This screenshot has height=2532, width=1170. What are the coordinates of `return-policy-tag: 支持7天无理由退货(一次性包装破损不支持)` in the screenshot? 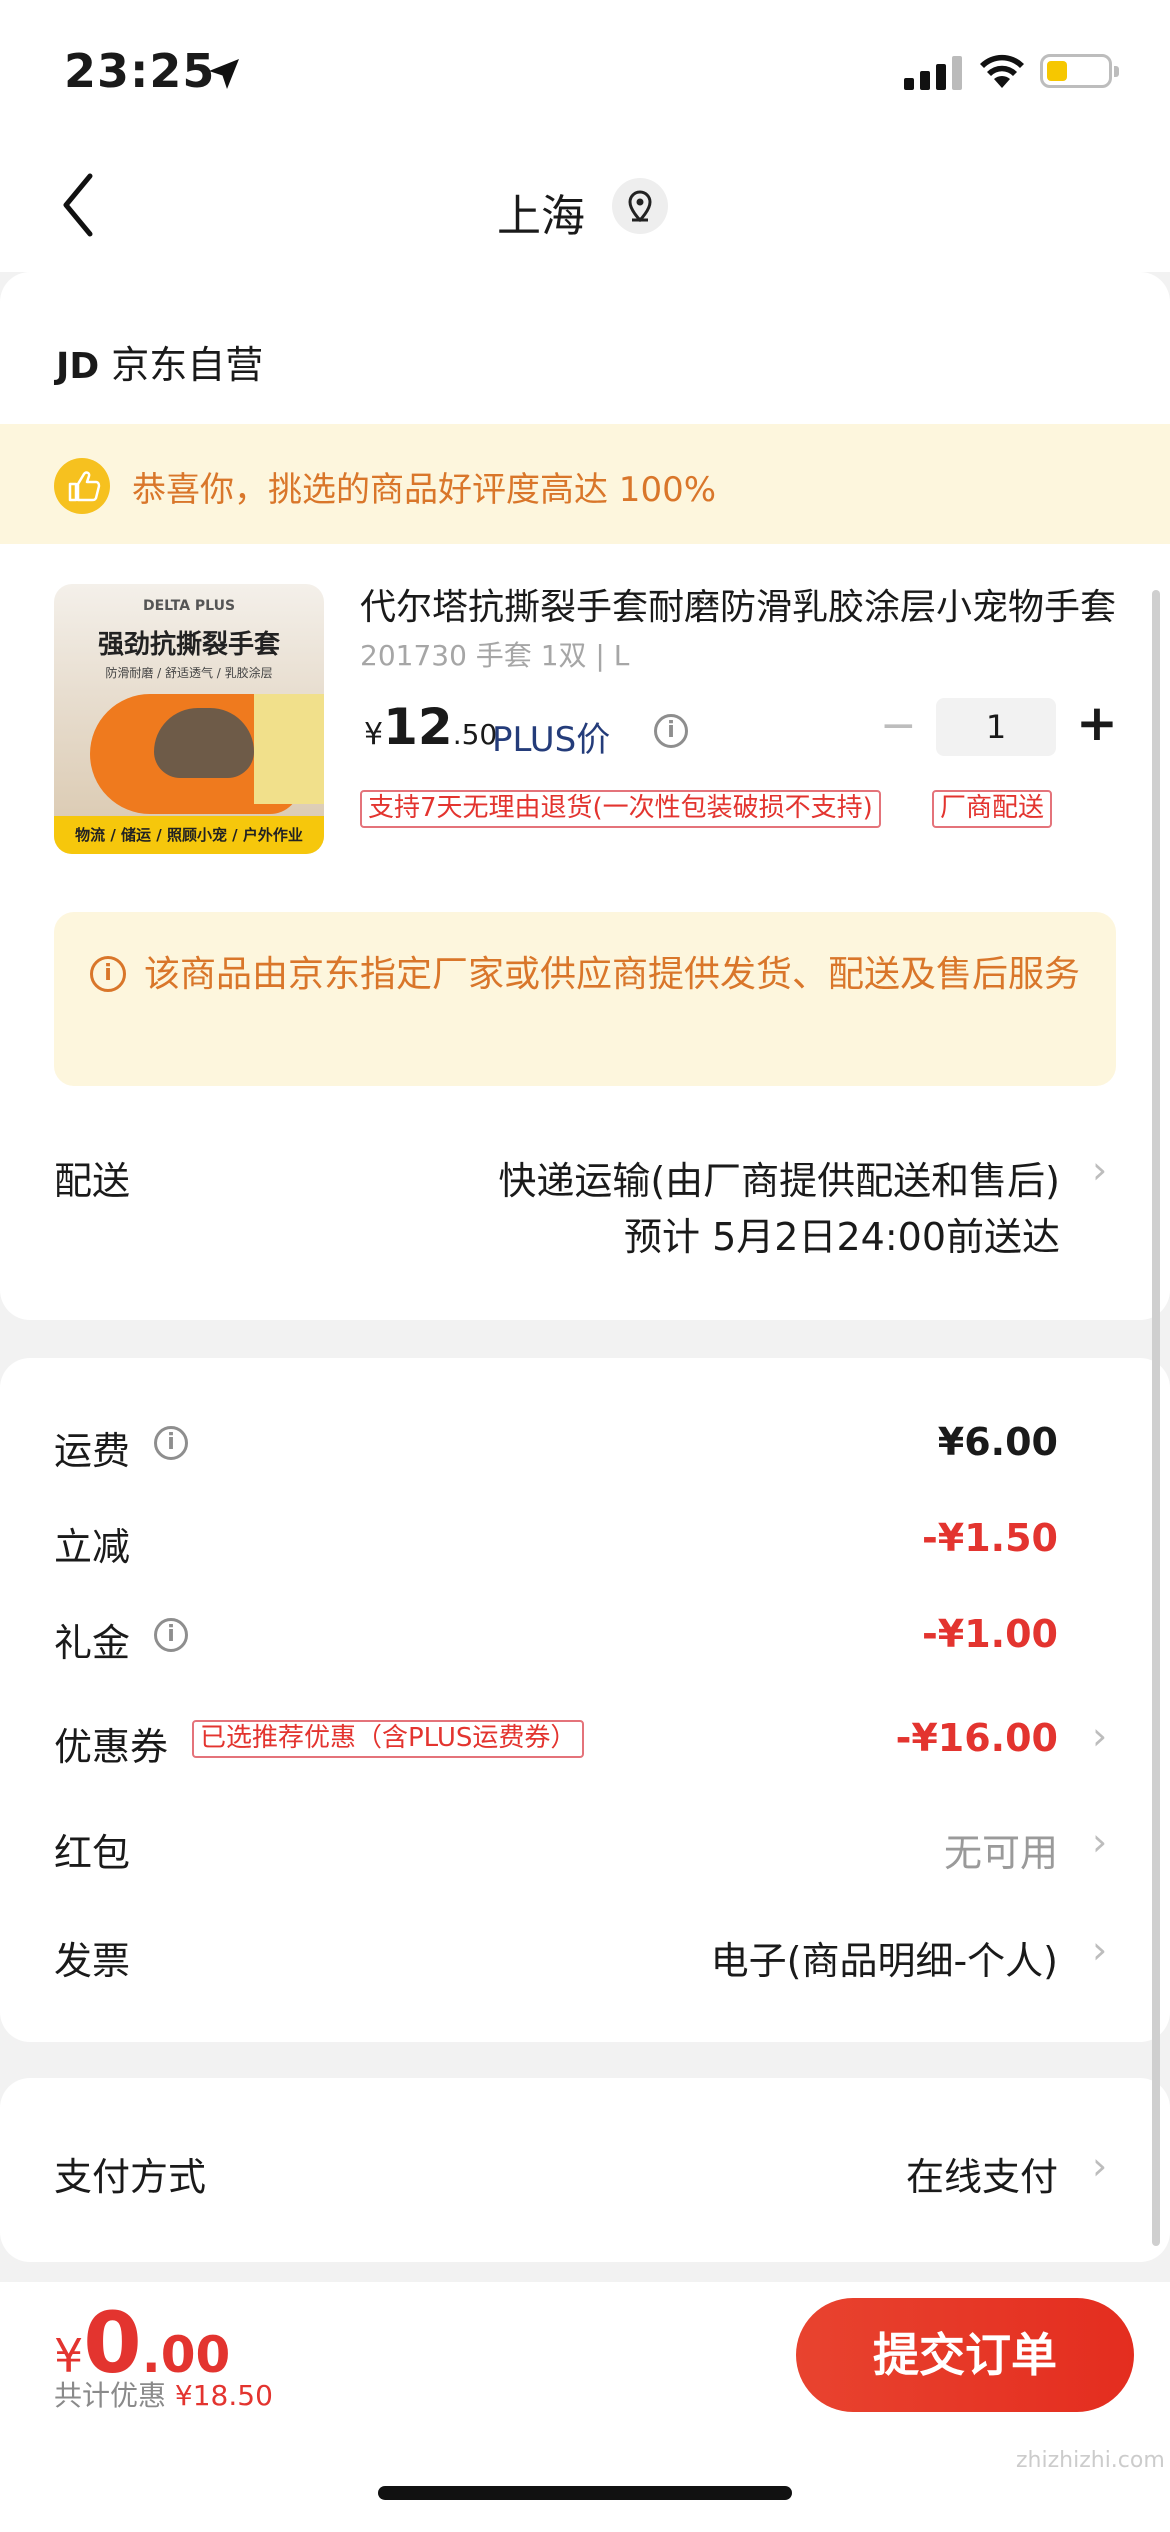 It's located at (620, 809).